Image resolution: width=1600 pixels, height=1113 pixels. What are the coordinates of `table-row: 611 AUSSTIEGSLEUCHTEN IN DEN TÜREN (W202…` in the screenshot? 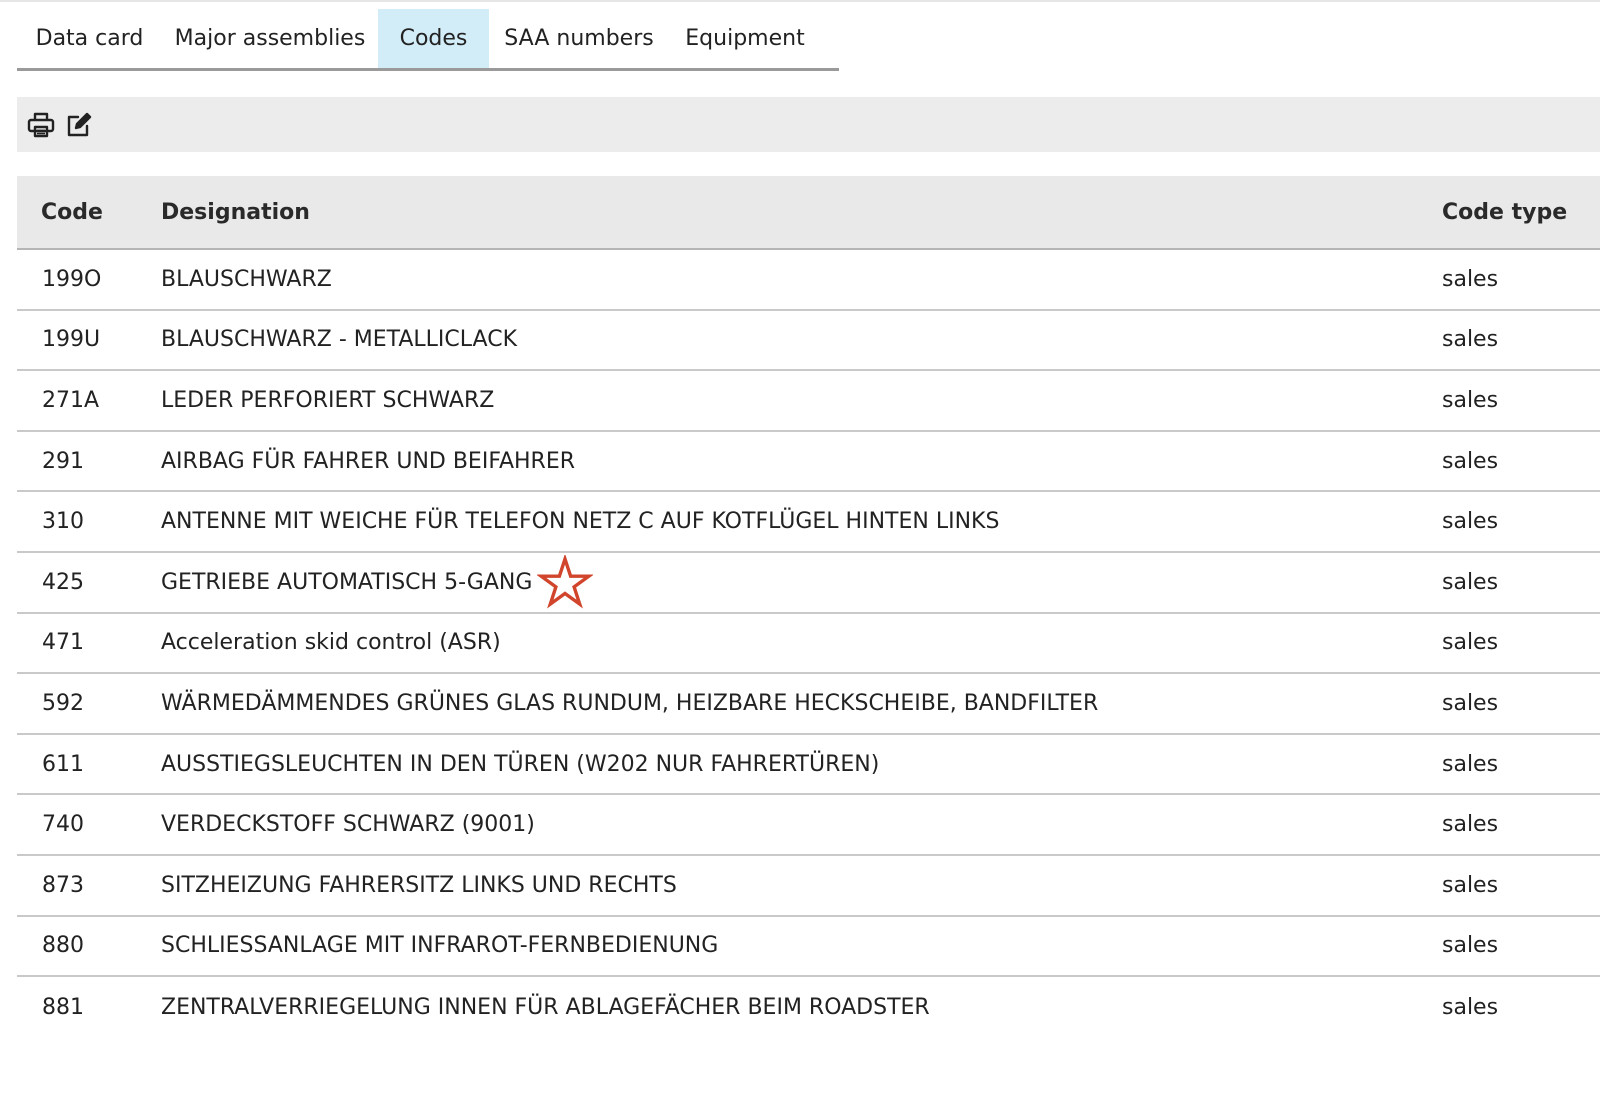 It's located at (808, 765).